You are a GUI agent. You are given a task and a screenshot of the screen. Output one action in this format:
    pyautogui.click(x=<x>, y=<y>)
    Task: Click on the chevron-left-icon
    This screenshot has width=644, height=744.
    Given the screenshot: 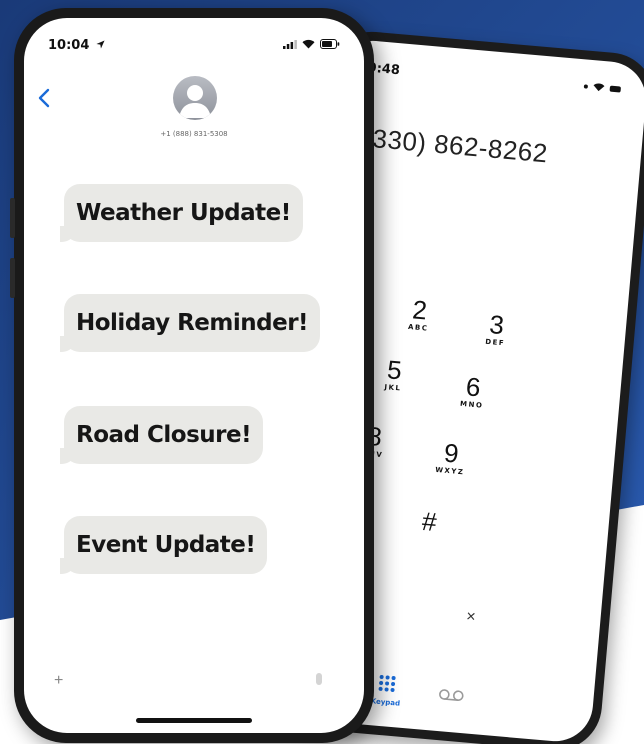 What is the action you would take?
    pyautogui.click(x=44, y=98)
    